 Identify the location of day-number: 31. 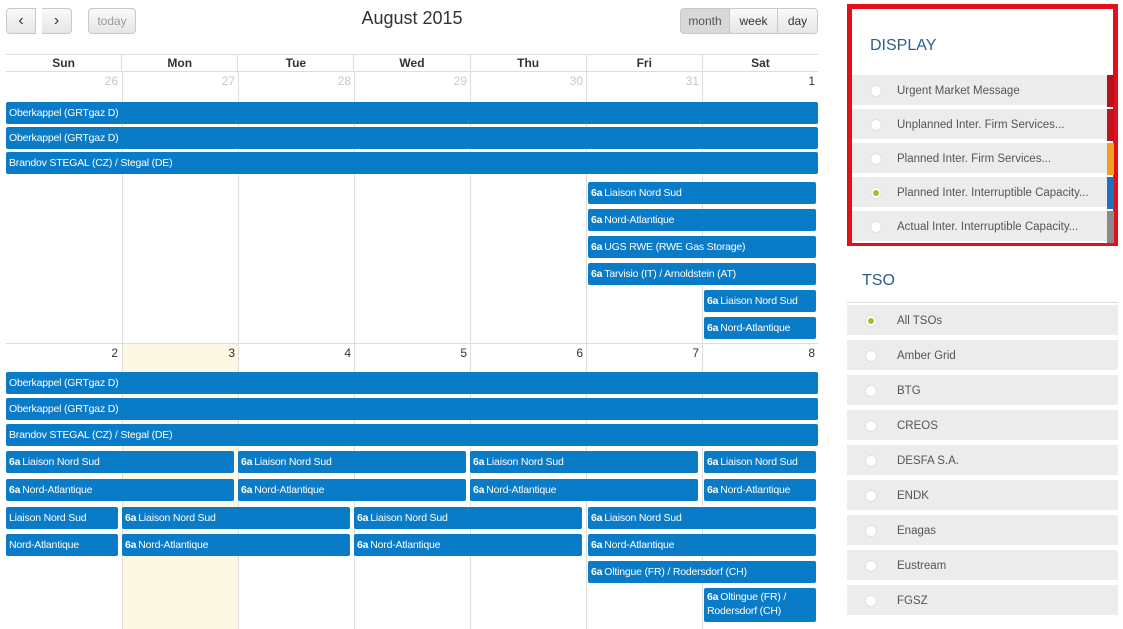
(692, 81).